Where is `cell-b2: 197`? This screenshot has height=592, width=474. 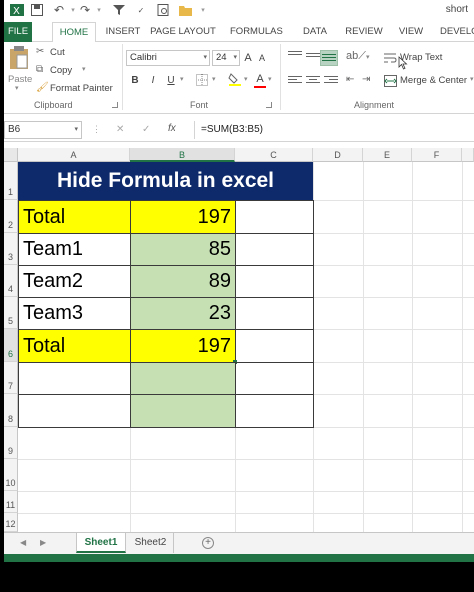
cell-b2: 197 is located at coordinates (183, 217).